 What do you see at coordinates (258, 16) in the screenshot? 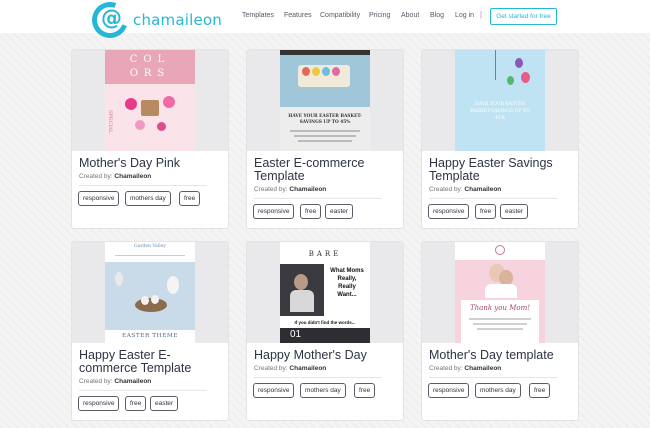
I see `nav-templates: Templates` at bounding box center [258, 16].